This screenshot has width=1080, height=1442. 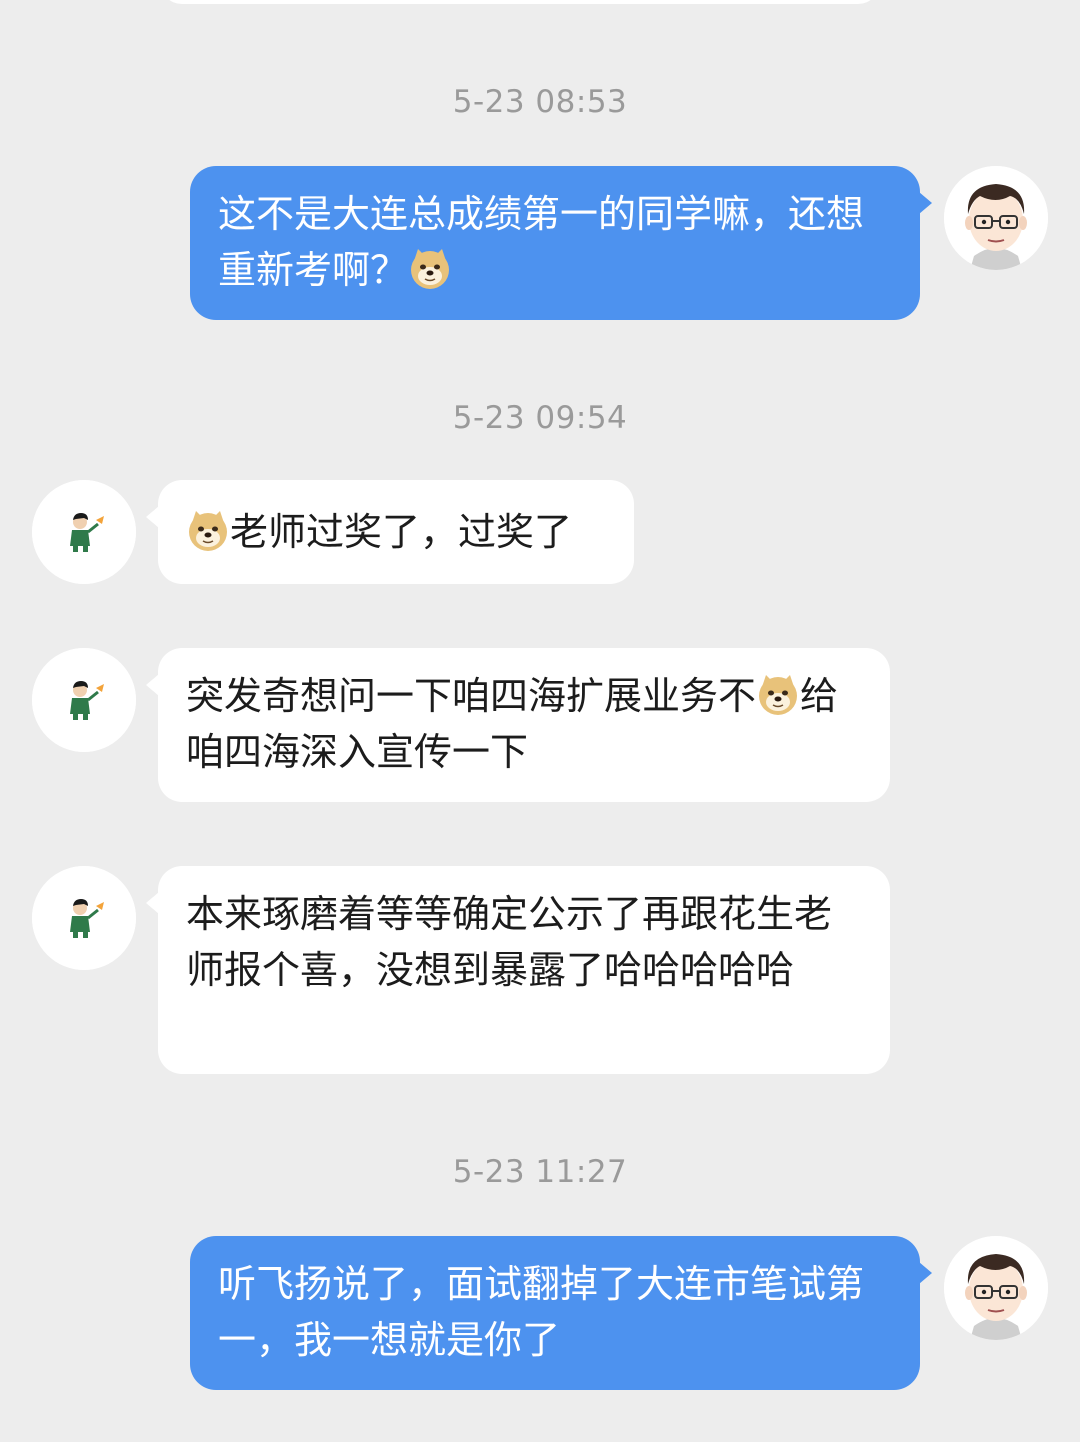 What do you see at coordinates (540, 418) in the screenshot?
I see `message-timestamp: 5-23 09:54` at bounding box center [540, 418].